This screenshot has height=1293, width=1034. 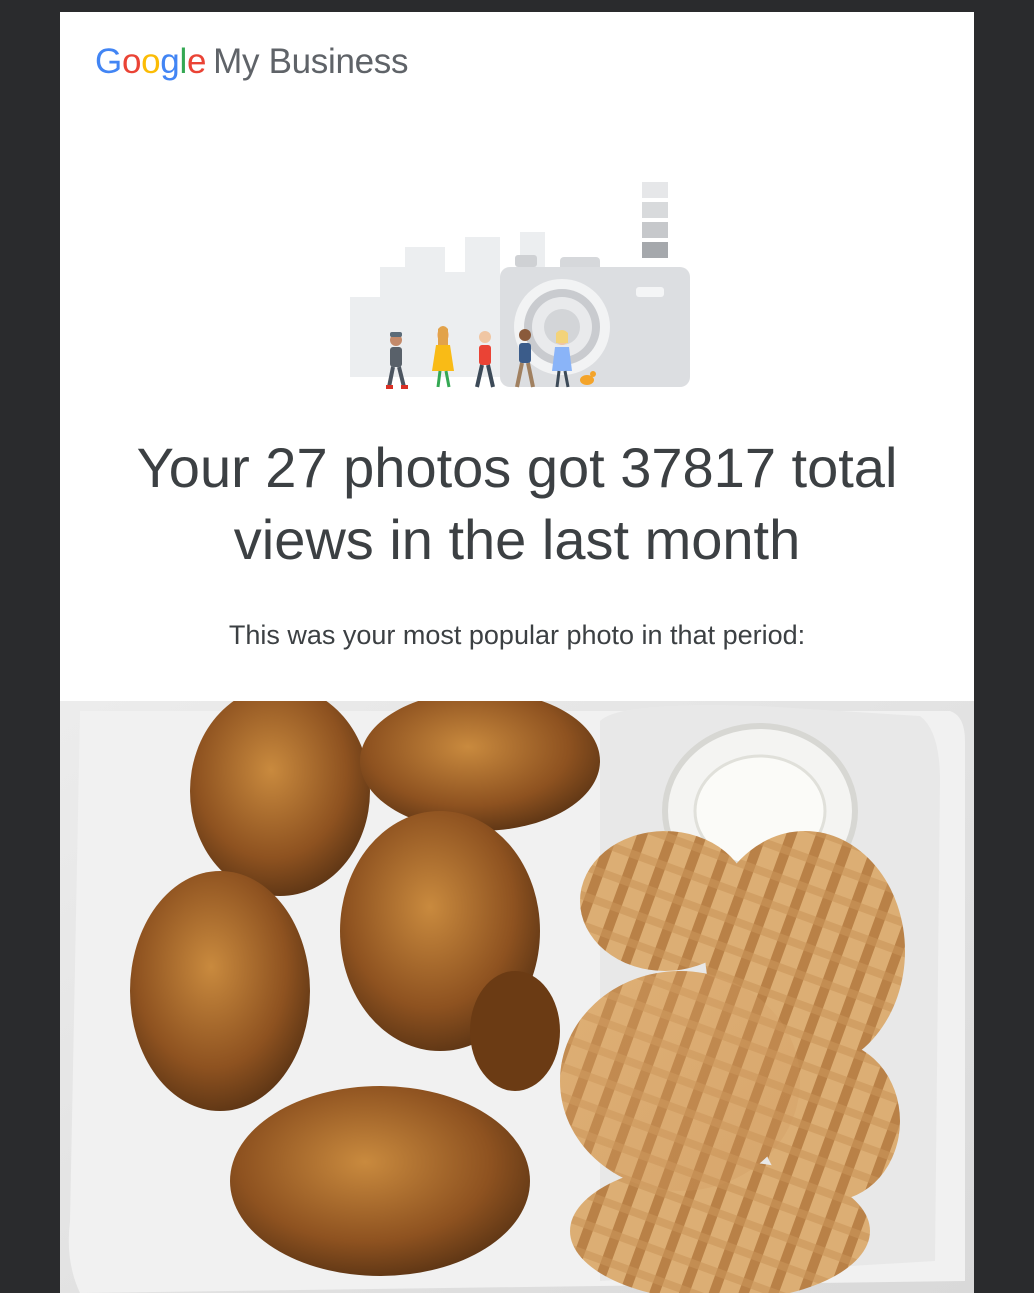 I want to click on headline-line: views in the last month, so click(x=517, y=539).